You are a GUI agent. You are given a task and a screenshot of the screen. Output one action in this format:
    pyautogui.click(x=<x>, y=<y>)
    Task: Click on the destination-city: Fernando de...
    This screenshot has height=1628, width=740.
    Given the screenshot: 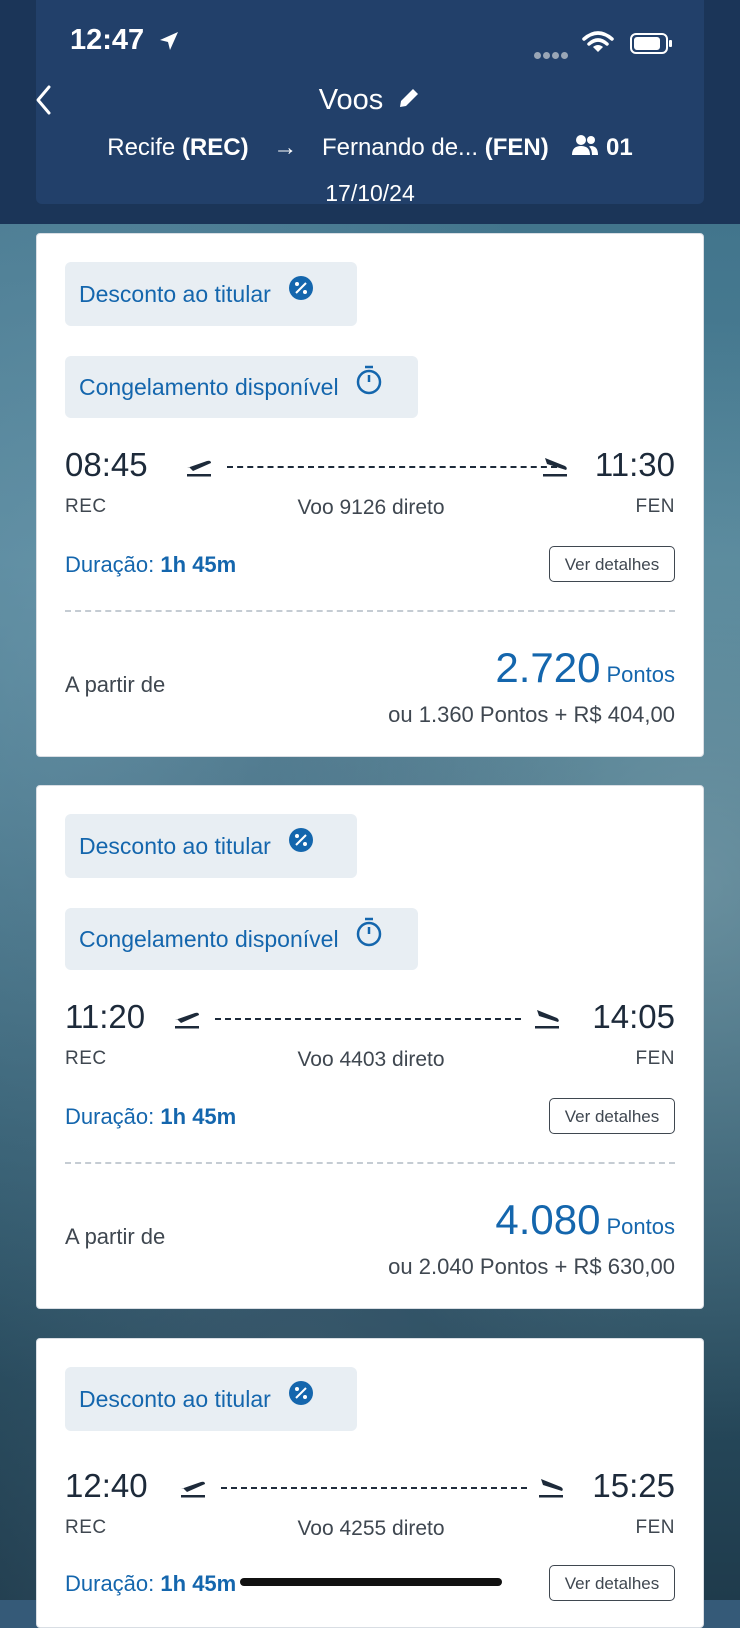 What is the action you would take?
    pyautogui.click(x=400, y=147)
    